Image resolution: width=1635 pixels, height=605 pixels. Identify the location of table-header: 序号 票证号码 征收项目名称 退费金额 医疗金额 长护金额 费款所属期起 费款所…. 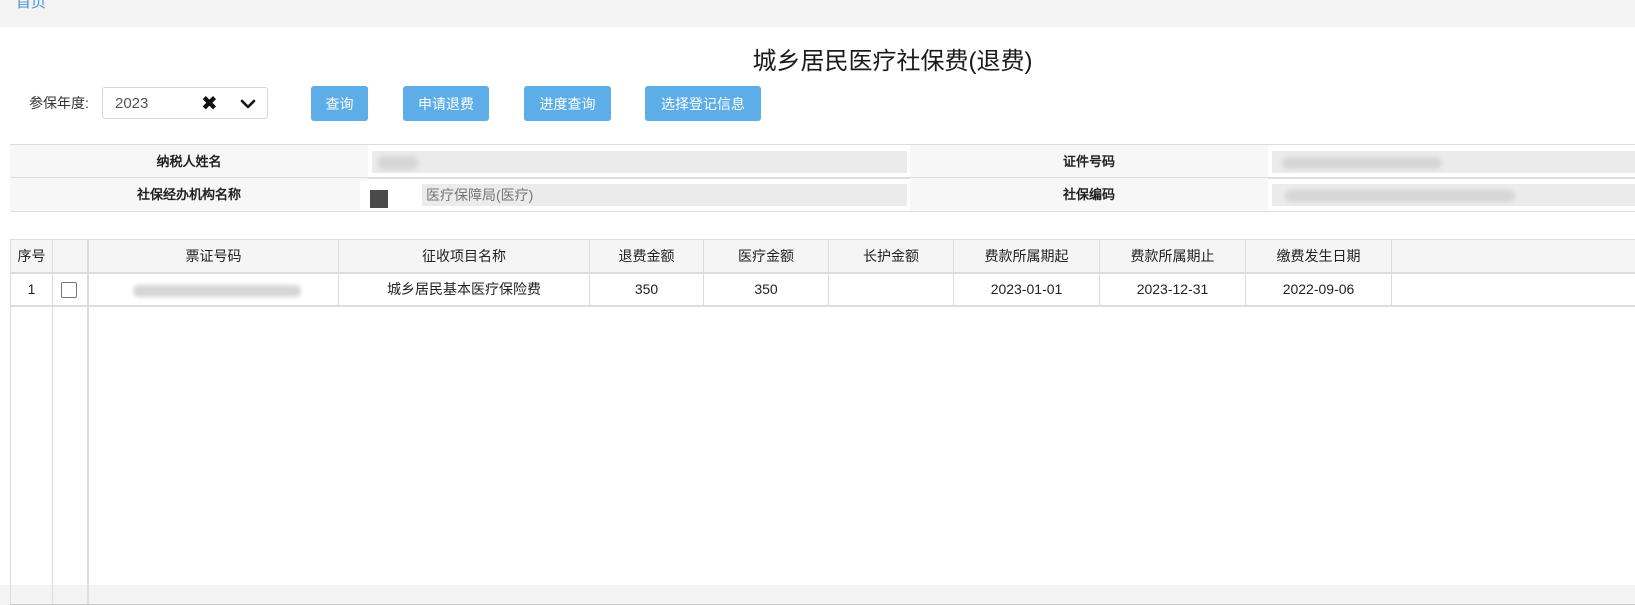
(823, 256).